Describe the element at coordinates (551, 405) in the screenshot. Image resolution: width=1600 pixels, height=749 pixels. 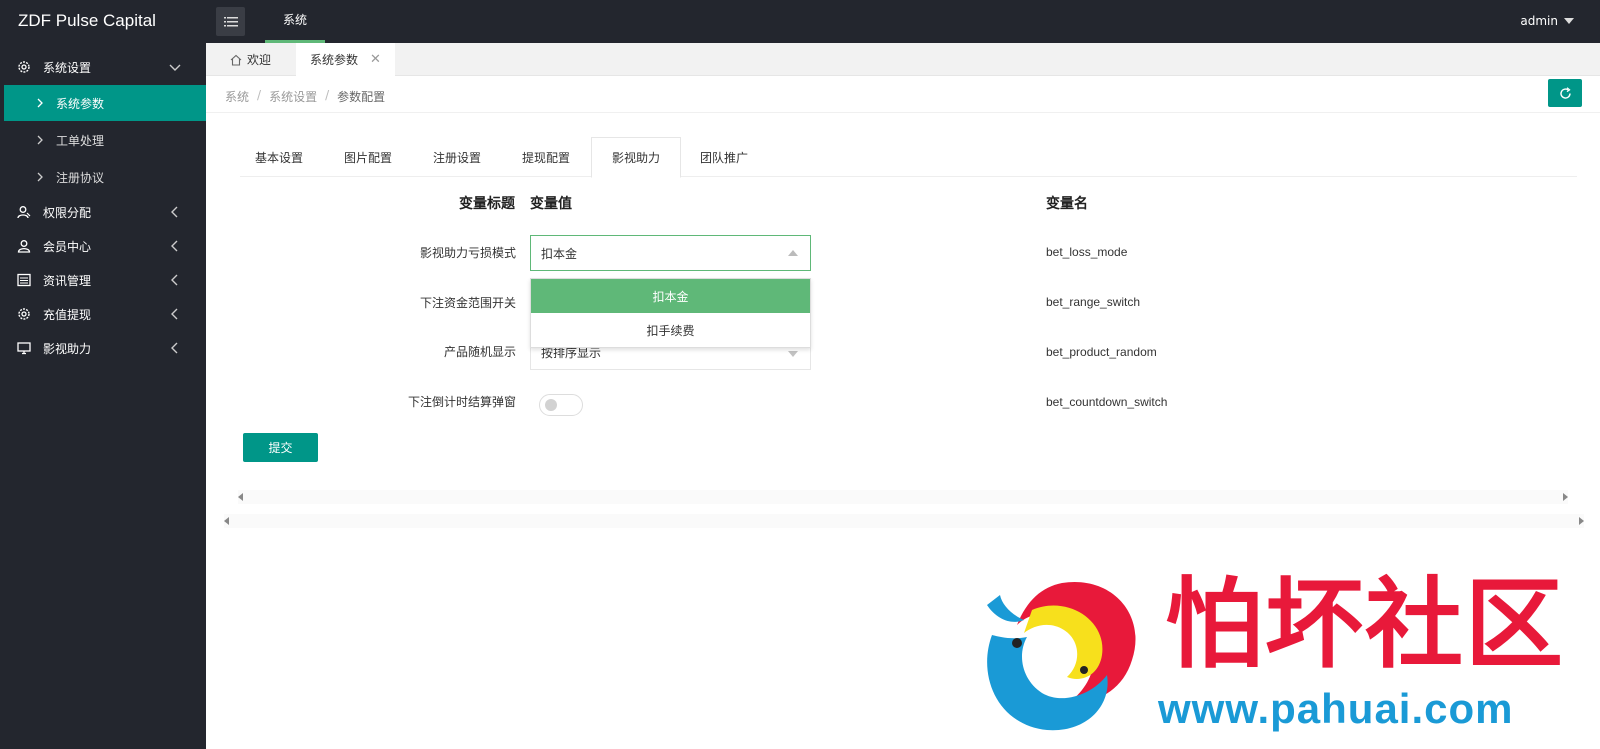
I see `toggle-knob` at that location.